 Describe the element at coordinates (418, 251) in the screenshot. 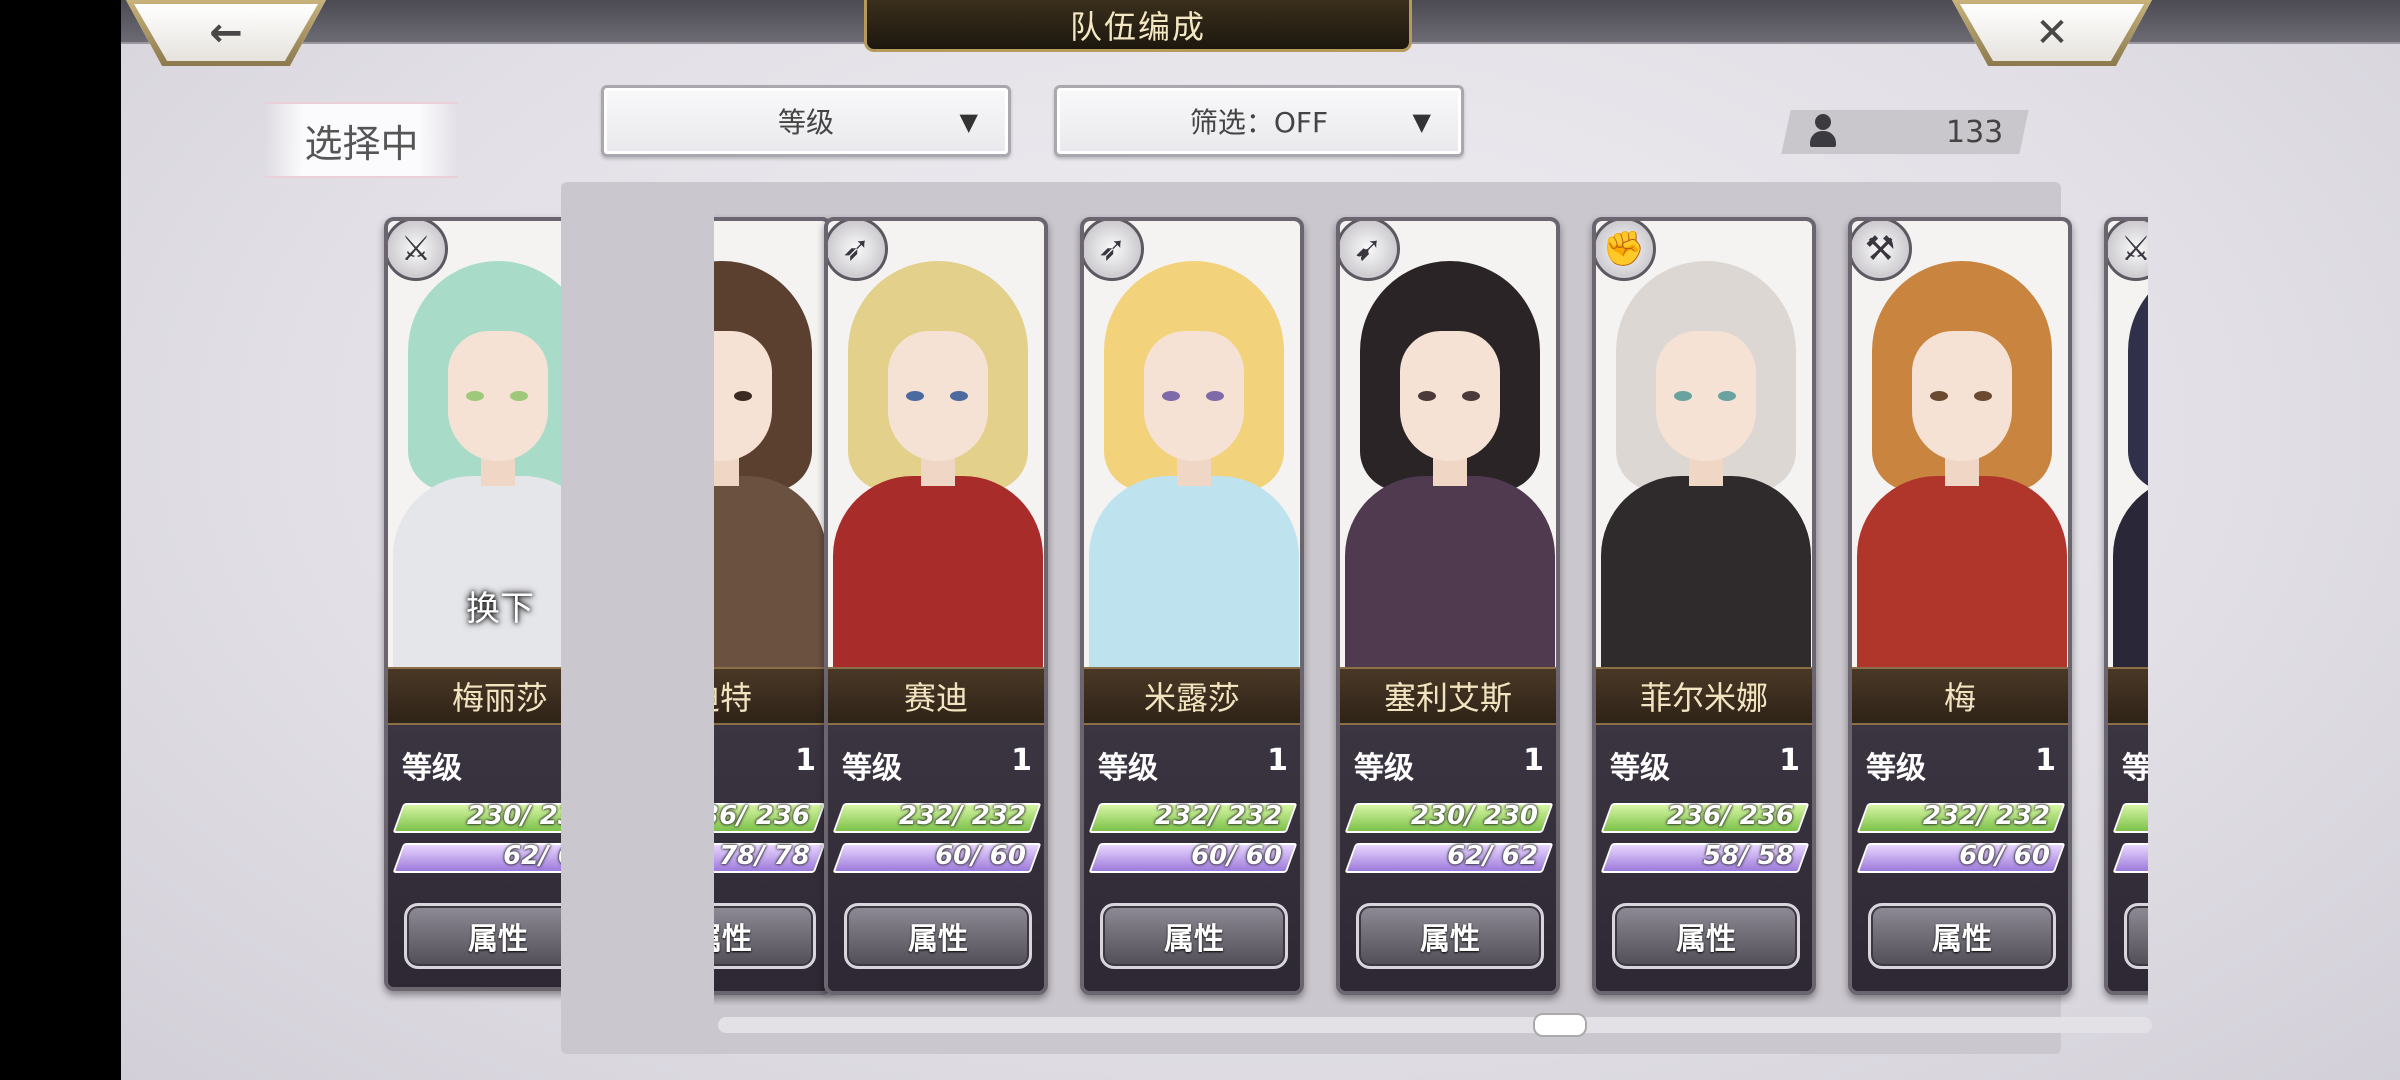

I see `weapon-type-icon: ⚔` at that location.